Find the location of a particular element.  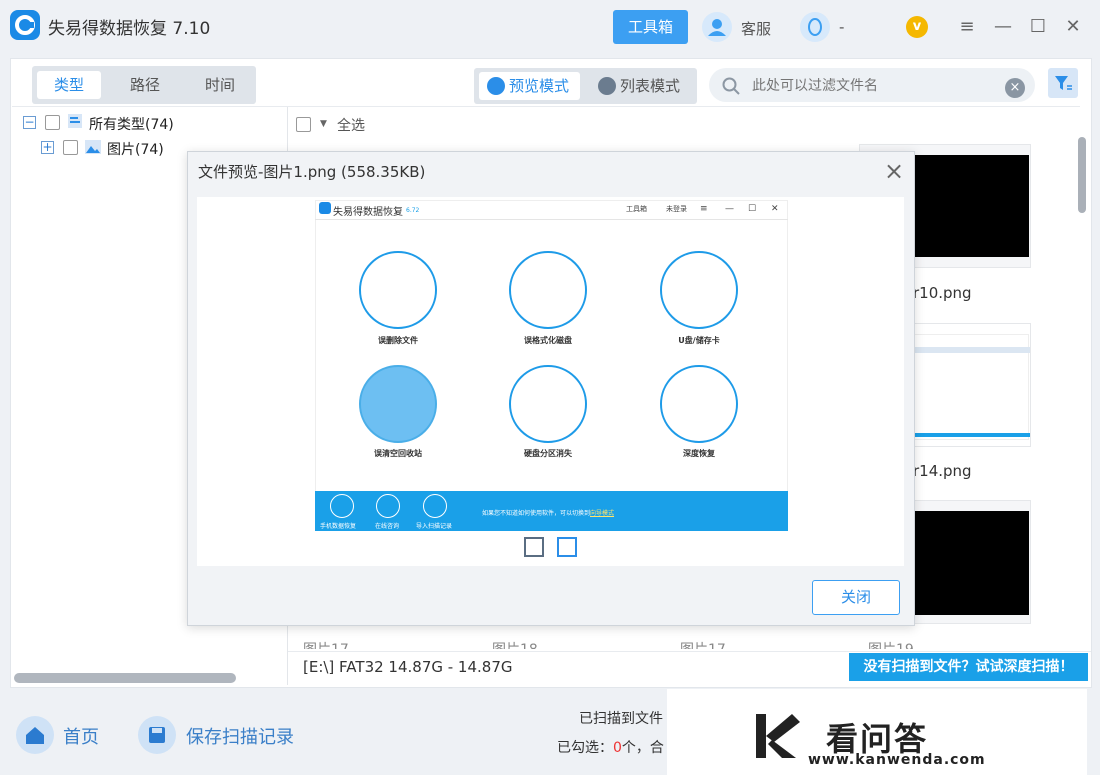

customer-service-icon is located at coordinates (717, 27).